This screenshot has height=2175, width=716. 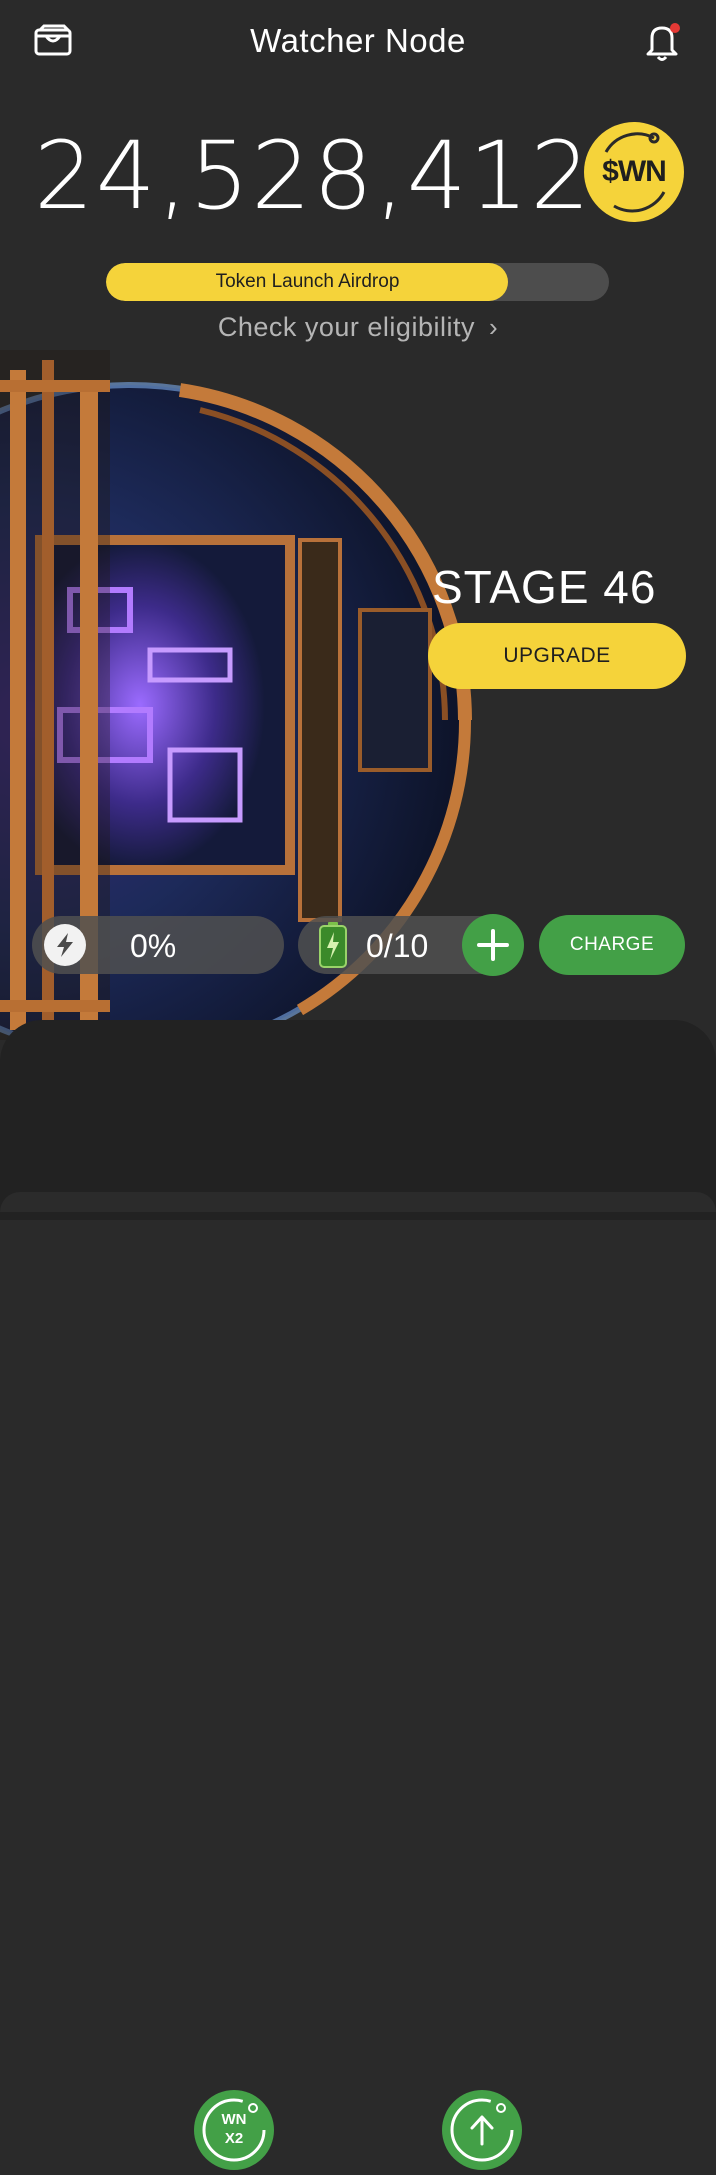 I want to click on multiplier-label: WN X2, so click(x=234, y=2129).